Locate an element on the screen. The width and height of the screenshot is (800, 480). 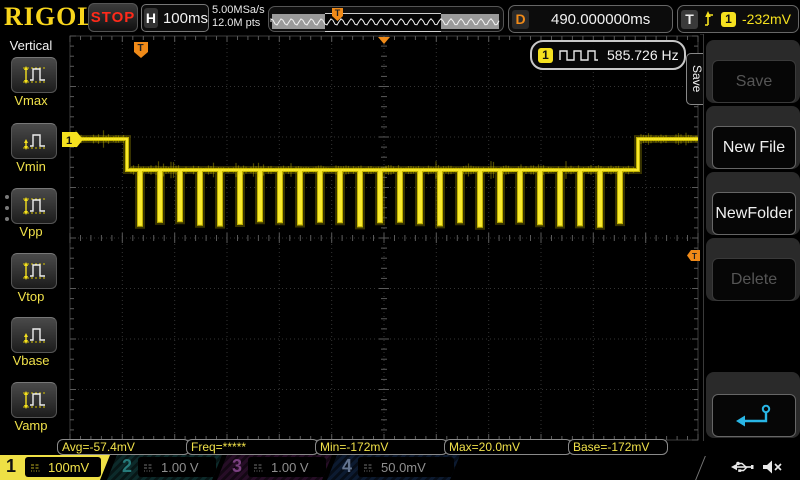
back-button is located at coordinates (754, 415).